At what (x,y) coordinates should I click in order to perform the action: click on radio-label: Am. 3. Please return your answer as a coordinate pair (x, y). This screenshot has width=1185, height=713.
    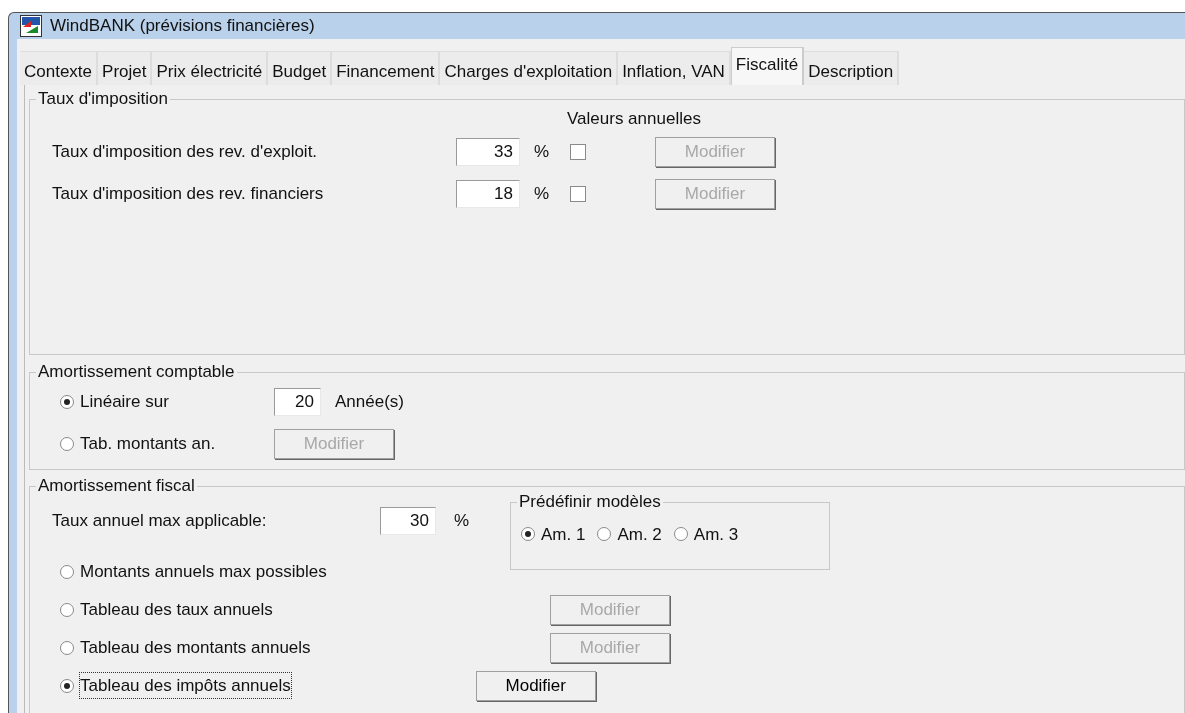
    Looking at the image, I should click on (716, 534).